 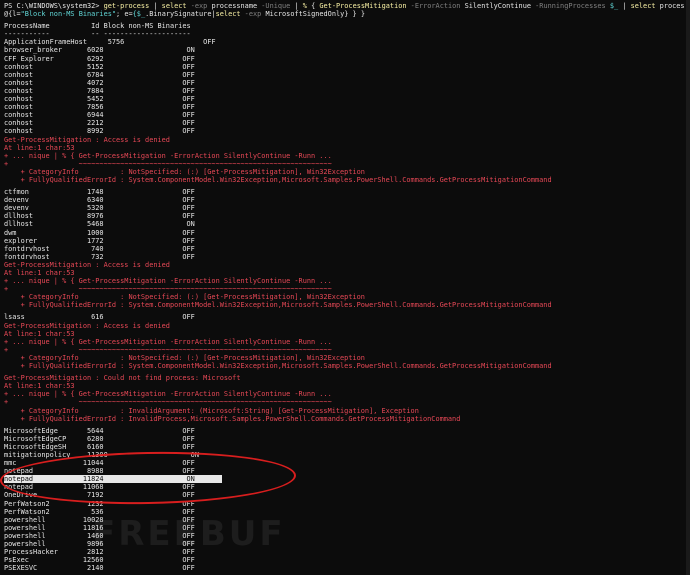 What do you see at coordinates (274, 6) in the screenshot?
I see `command-token: -Unique` at bounding box center [274, 6].